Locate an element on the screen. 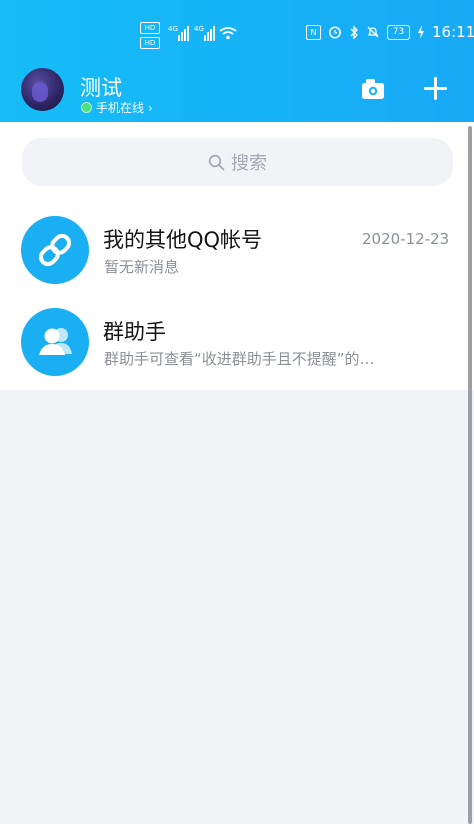  search-placeholder: 搜索 is located at coordinates (249, 163).